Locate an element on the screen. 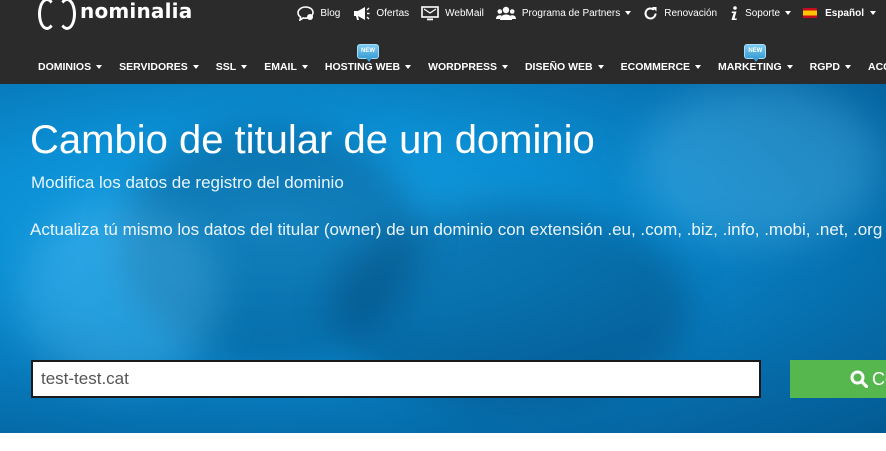 This screenshot has width=886, height=451. nav-label: EMAIL is located at coordinates (280, 67).